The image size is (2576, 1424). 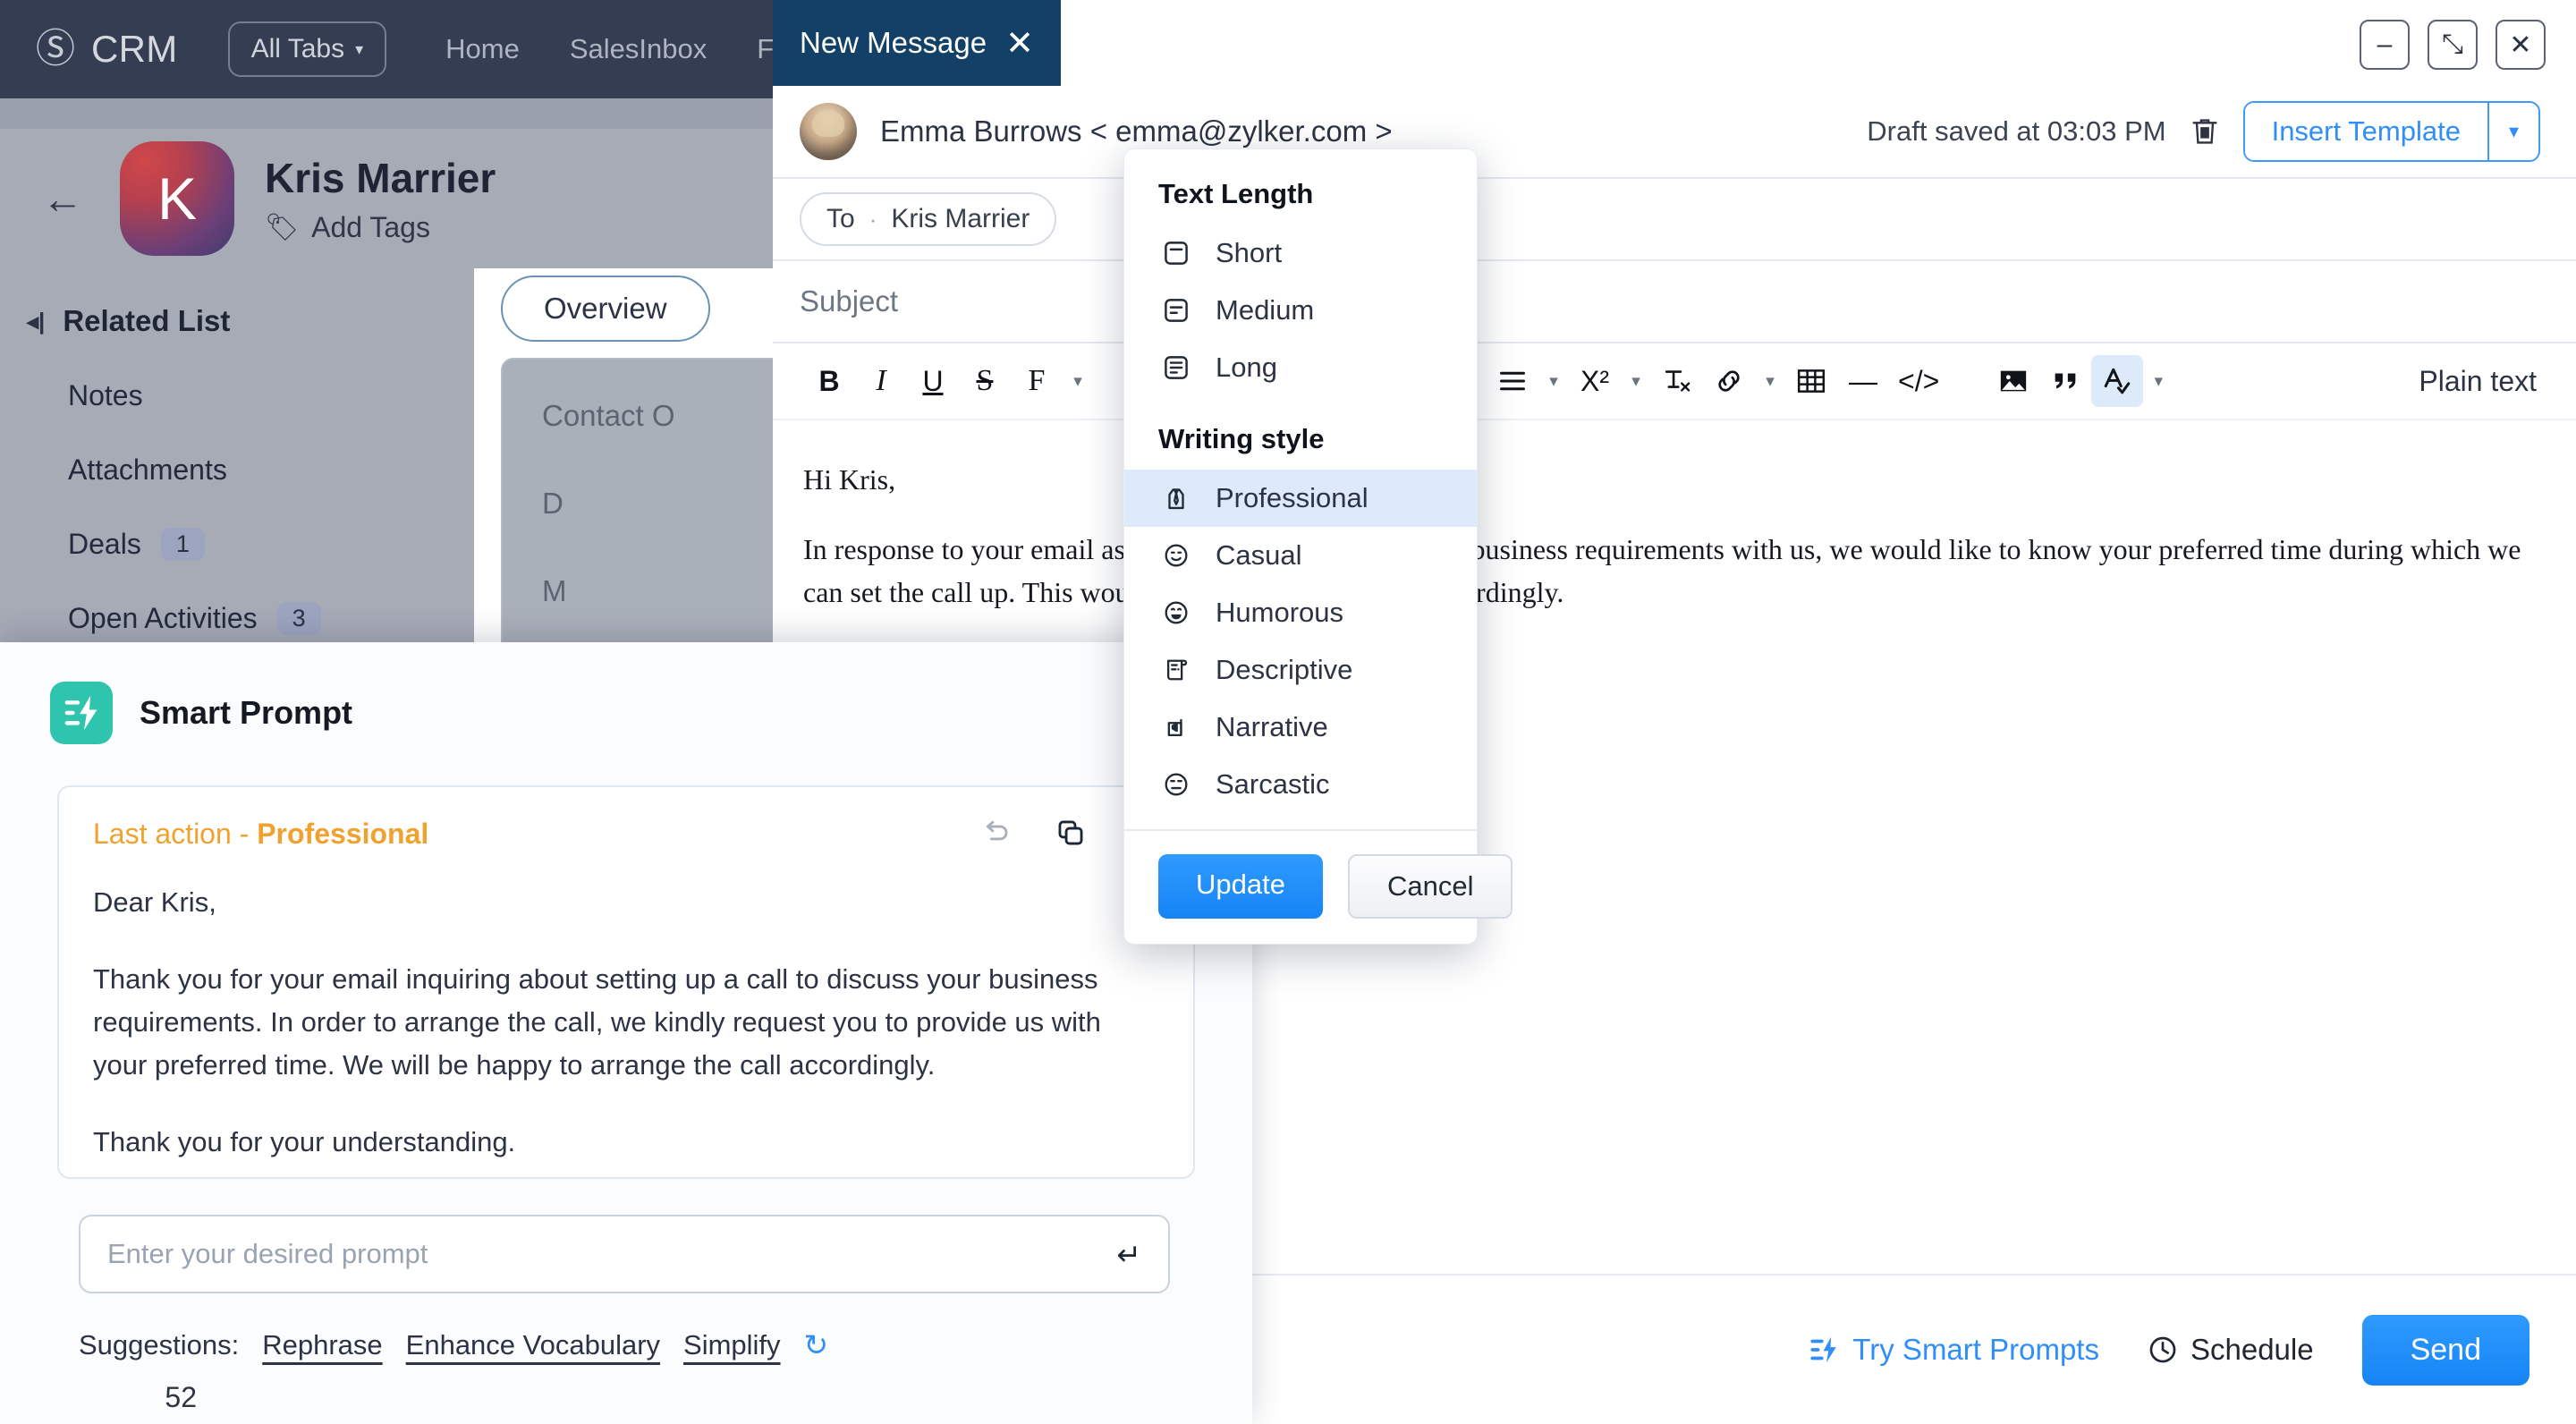 What do you see at coordinates (1300, 612) in the screenshot?
I see `menu-item-humorous: Humorous` at bounding box center [1300, 612].